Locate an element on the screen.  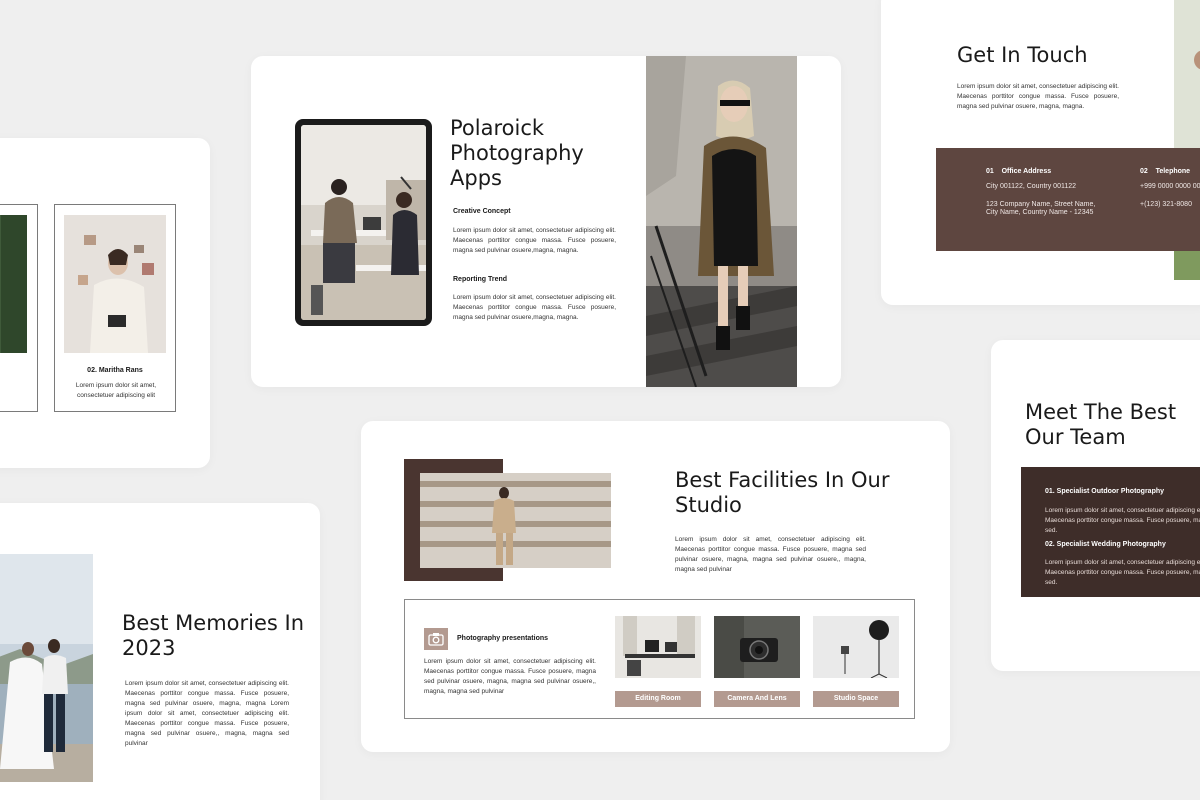
tag-studio-space: Studio Space is located at coordinates (856, 699).